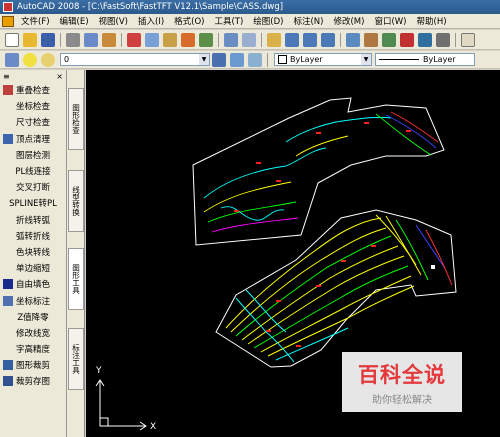 This screenshot has width=500, height=437. I want to click on menu-draw: 绘图(D), so click(268, 21).